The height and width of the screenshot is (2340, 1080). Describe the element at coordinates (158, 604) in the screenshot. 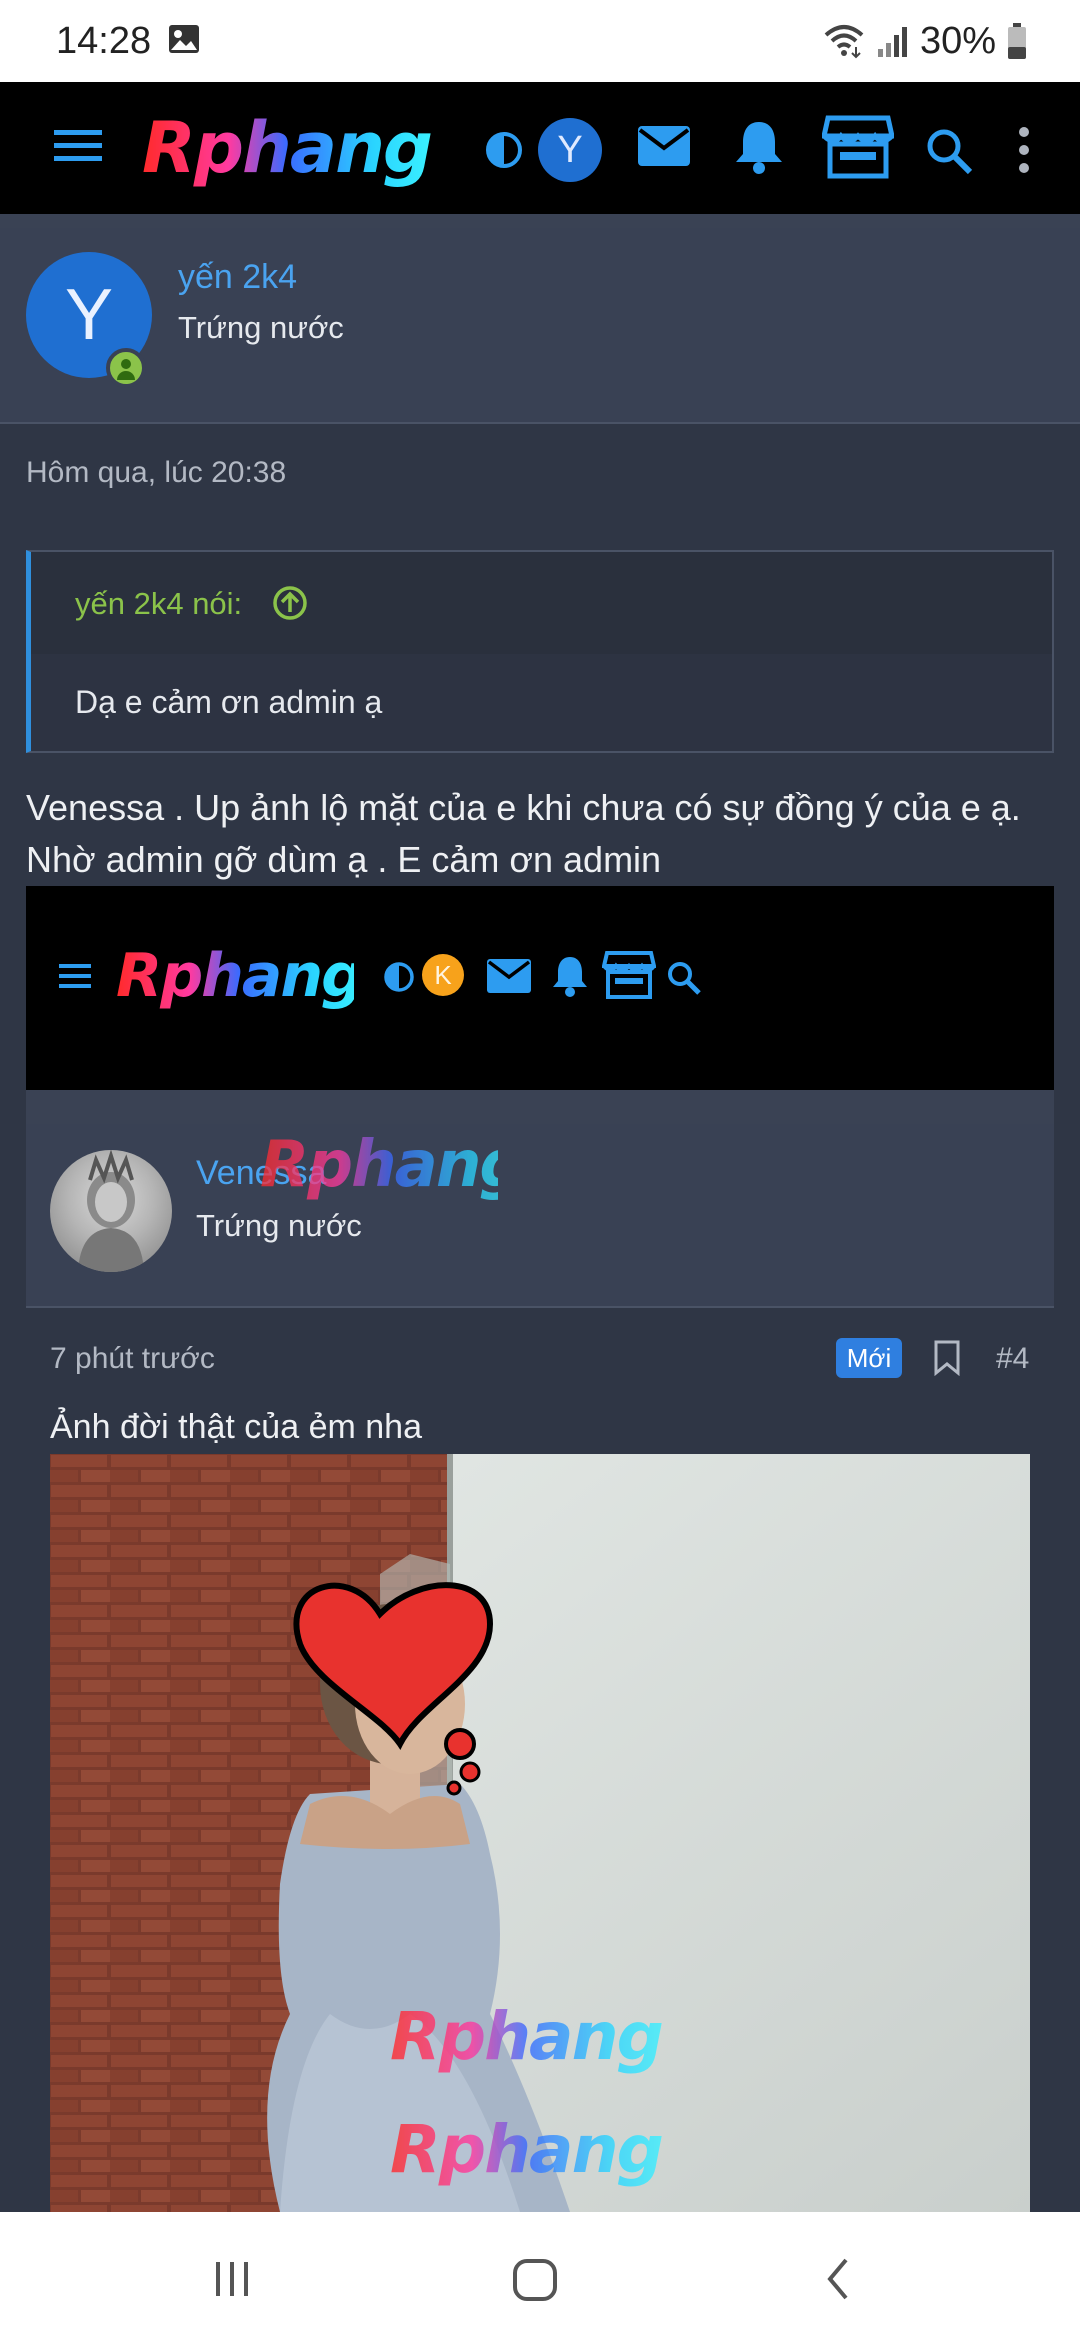

I see `quote-author: yến 2k4 nói:` at that location.